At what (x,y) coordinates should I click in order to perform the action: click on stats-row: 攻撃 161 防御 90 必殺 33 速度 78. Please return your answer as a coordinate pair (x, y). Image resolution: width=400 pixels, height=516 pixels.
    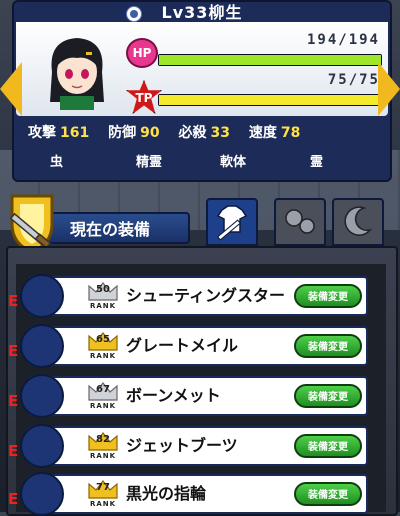
    Looking at the image, I should click on (203, 133).